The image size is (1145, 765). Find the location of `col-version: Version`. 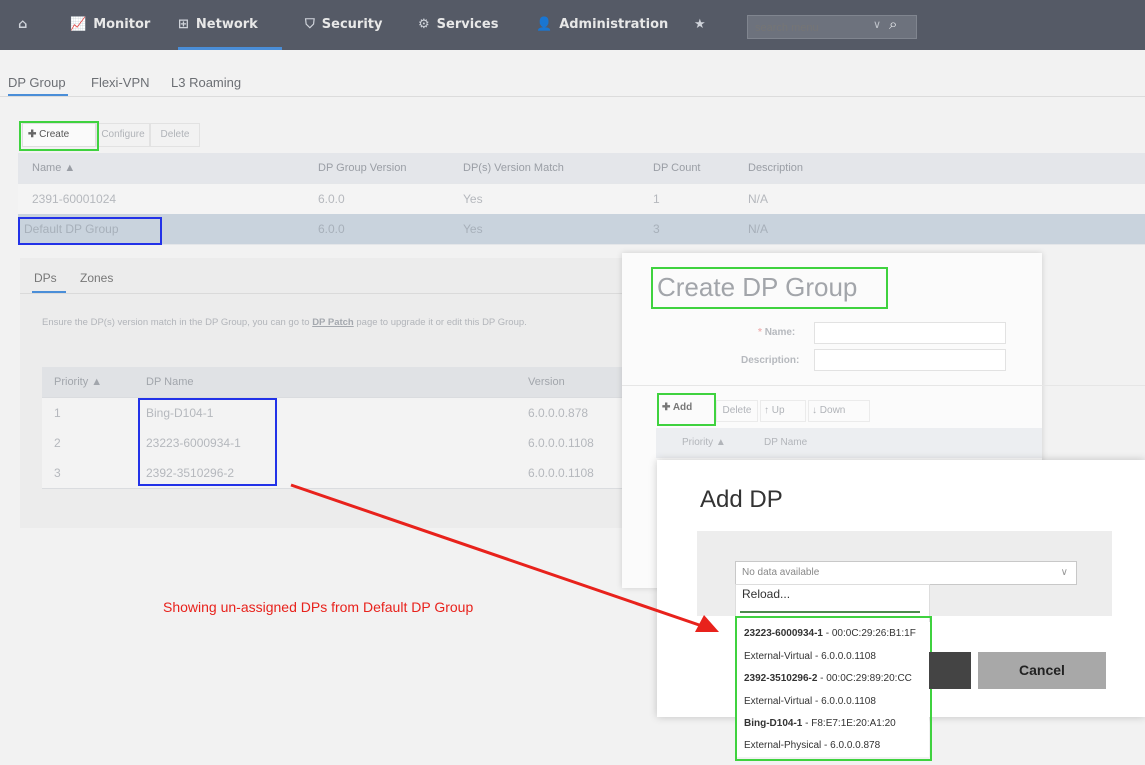

col-version: Version is located at coordinates (546, 382).